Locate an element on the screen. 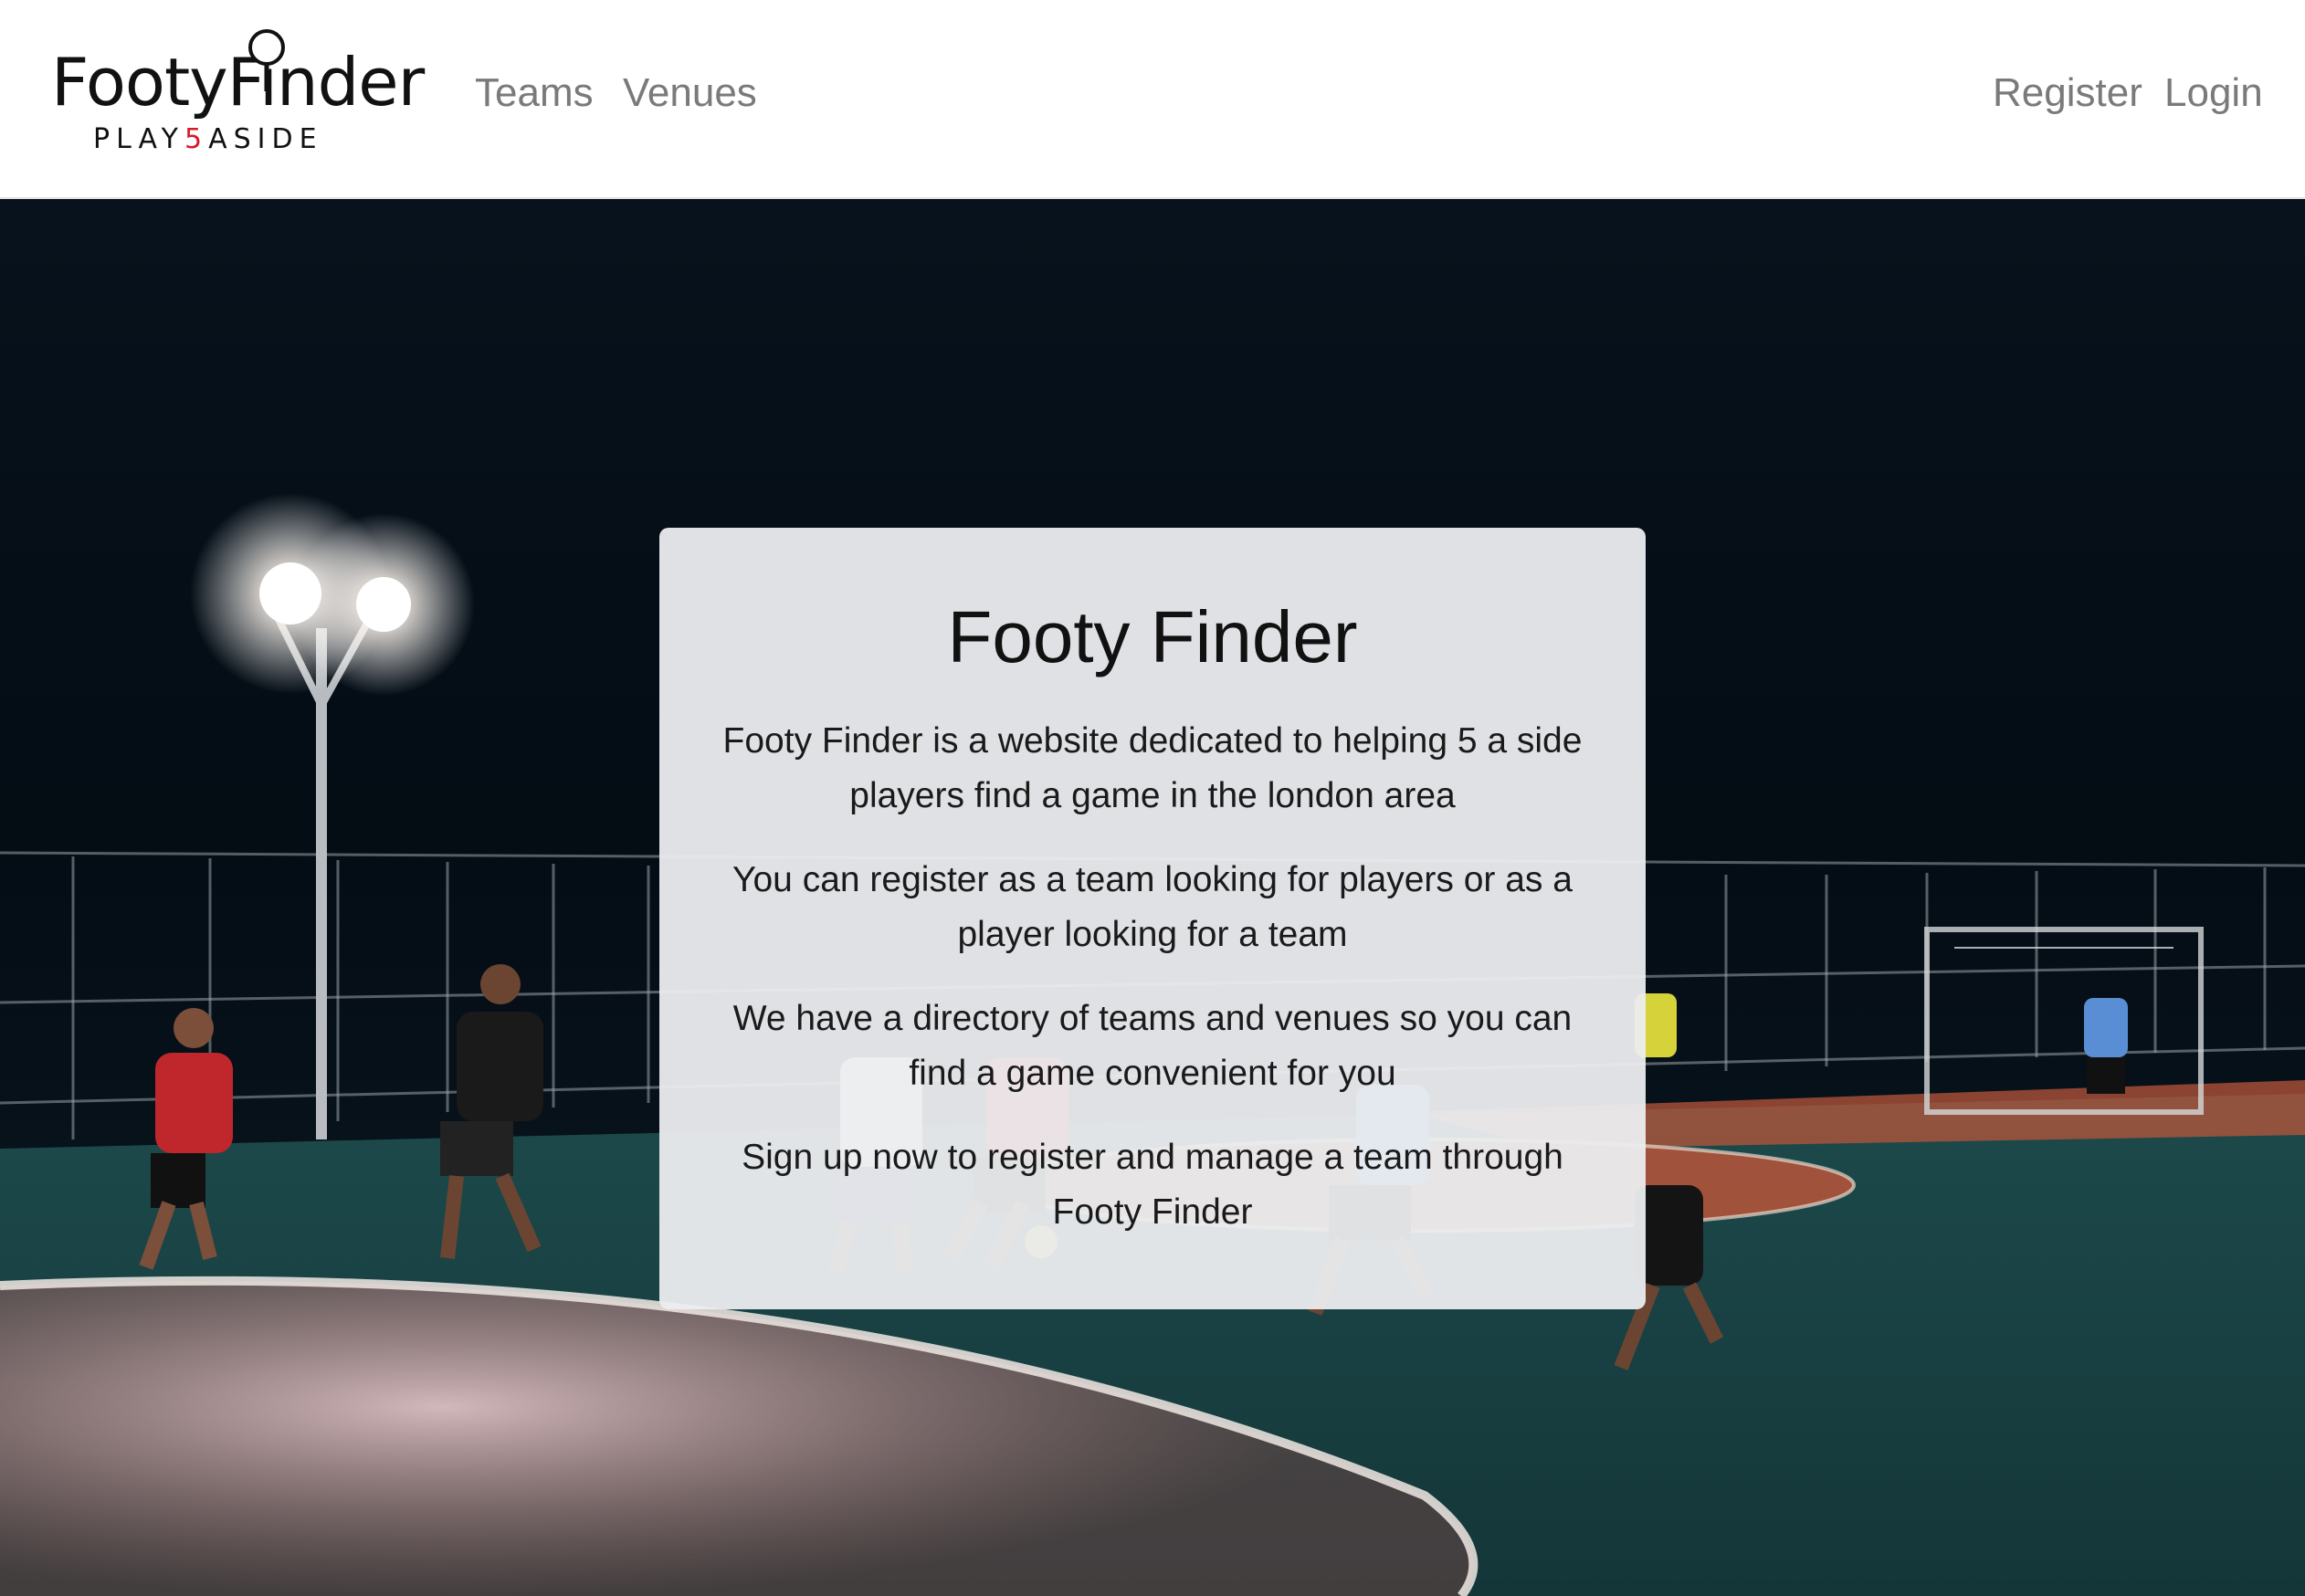 The width and height of the screenshot is (2305, 1596). brand-tagline: PLAY5ASIDE is located at coordinates (208, 139).